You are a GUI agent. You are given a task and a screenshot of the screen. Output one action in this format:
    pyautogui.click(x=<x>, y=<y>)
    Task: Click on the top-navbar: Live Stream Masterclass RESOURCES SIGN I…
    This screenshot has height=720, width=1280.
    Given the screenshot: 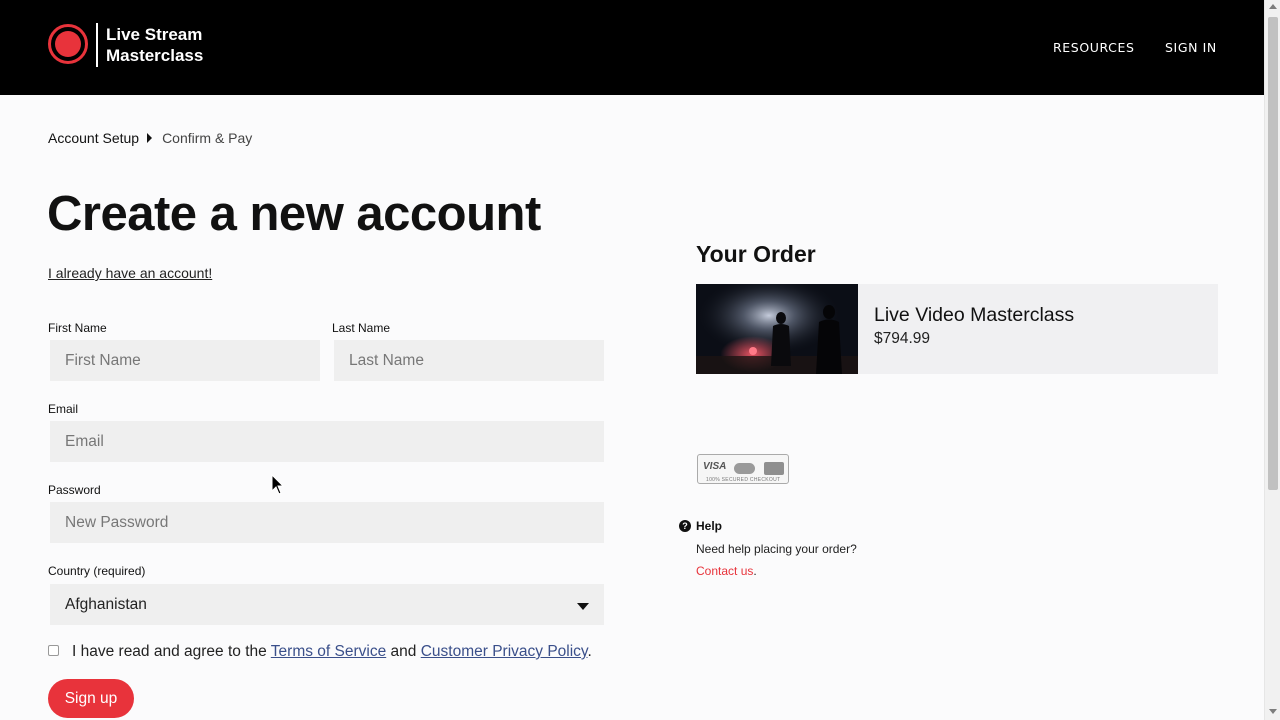 What is the action you would take?
    pyautogui.click(x=632, y=47)
    